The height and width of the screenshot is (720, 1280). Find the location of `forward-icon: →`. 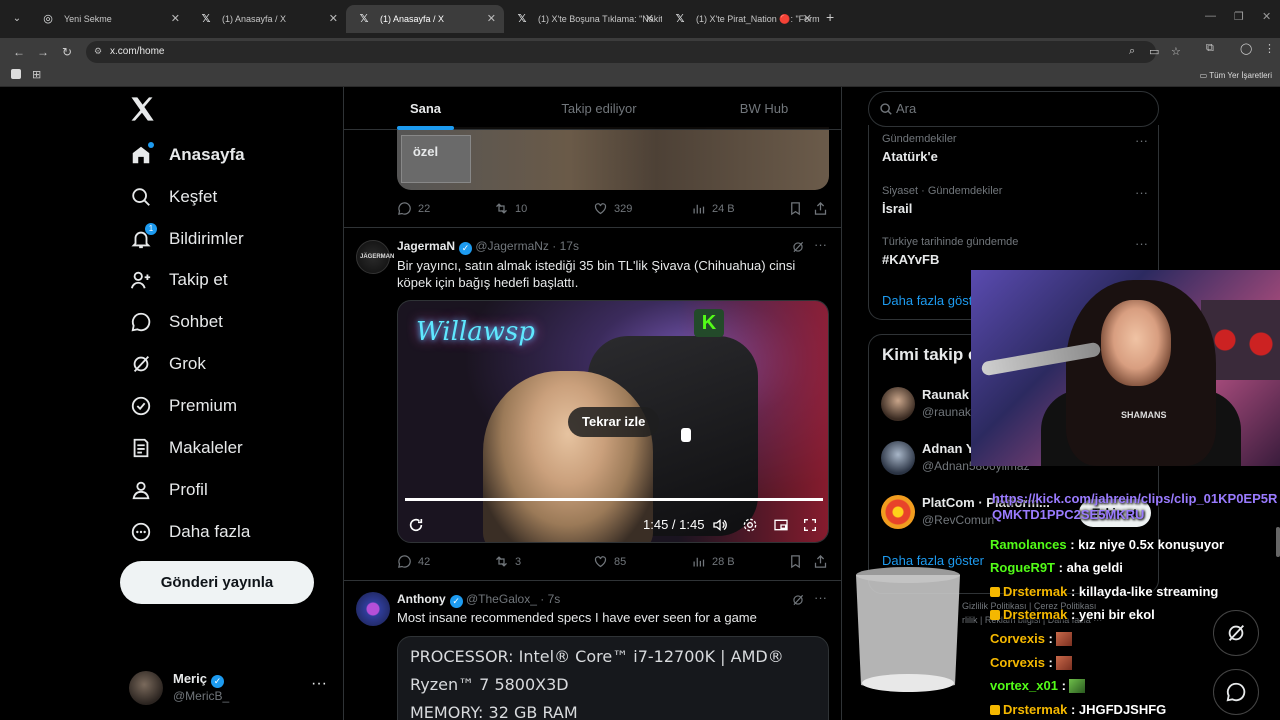

forward-icon: → is located at coordinates (43, 52).